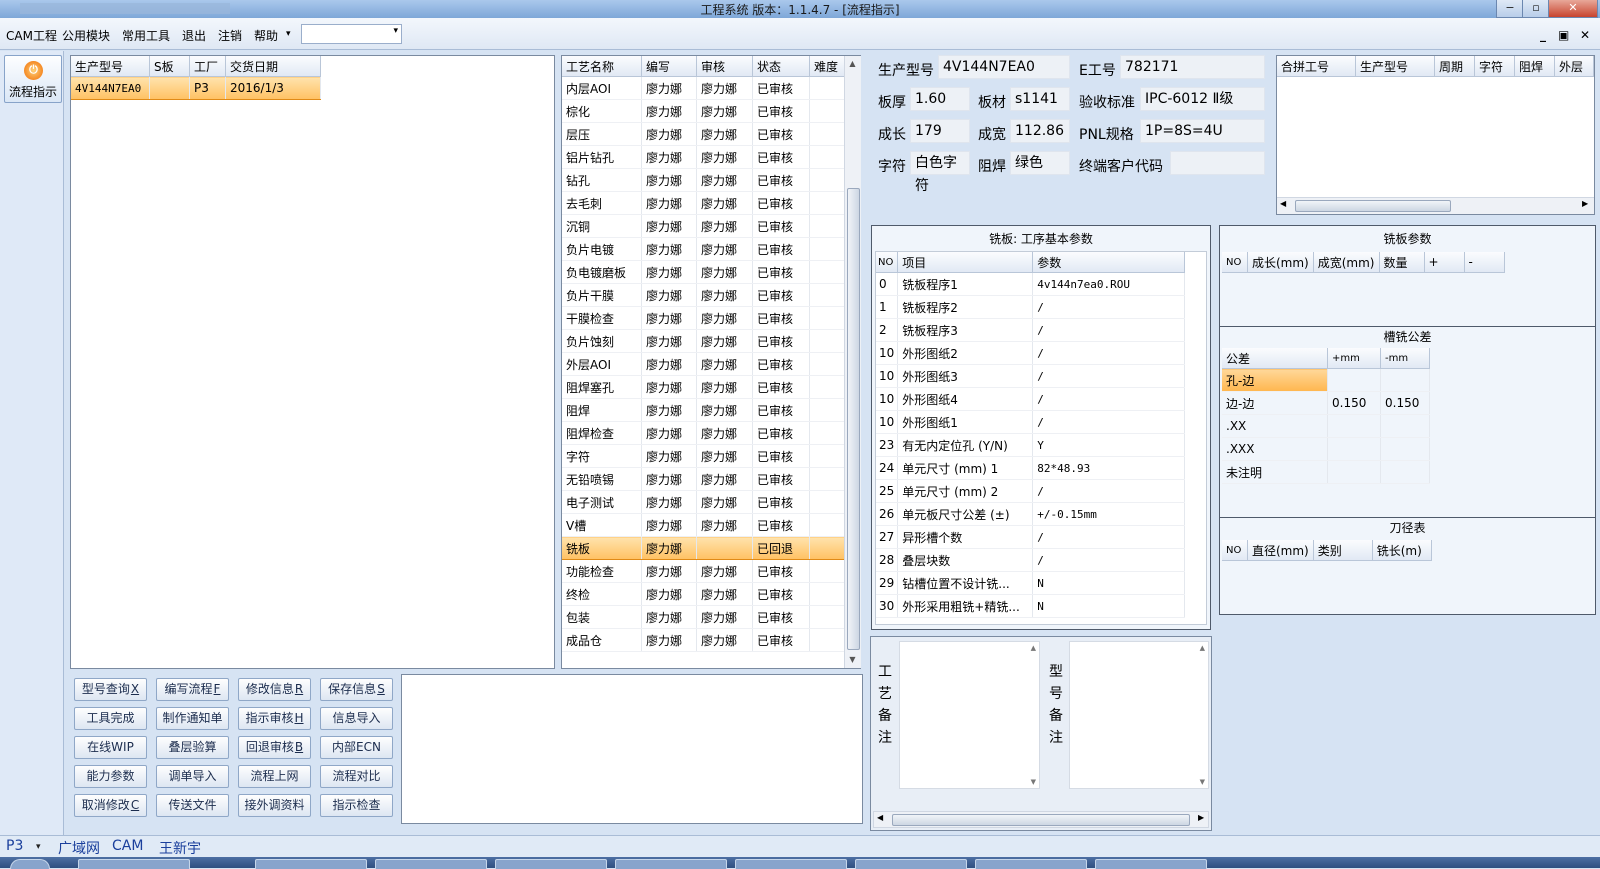  Describe the element at coordinates (602, 203) in the screenshot. I see `cell-process-name: 去毛刺` at that location.